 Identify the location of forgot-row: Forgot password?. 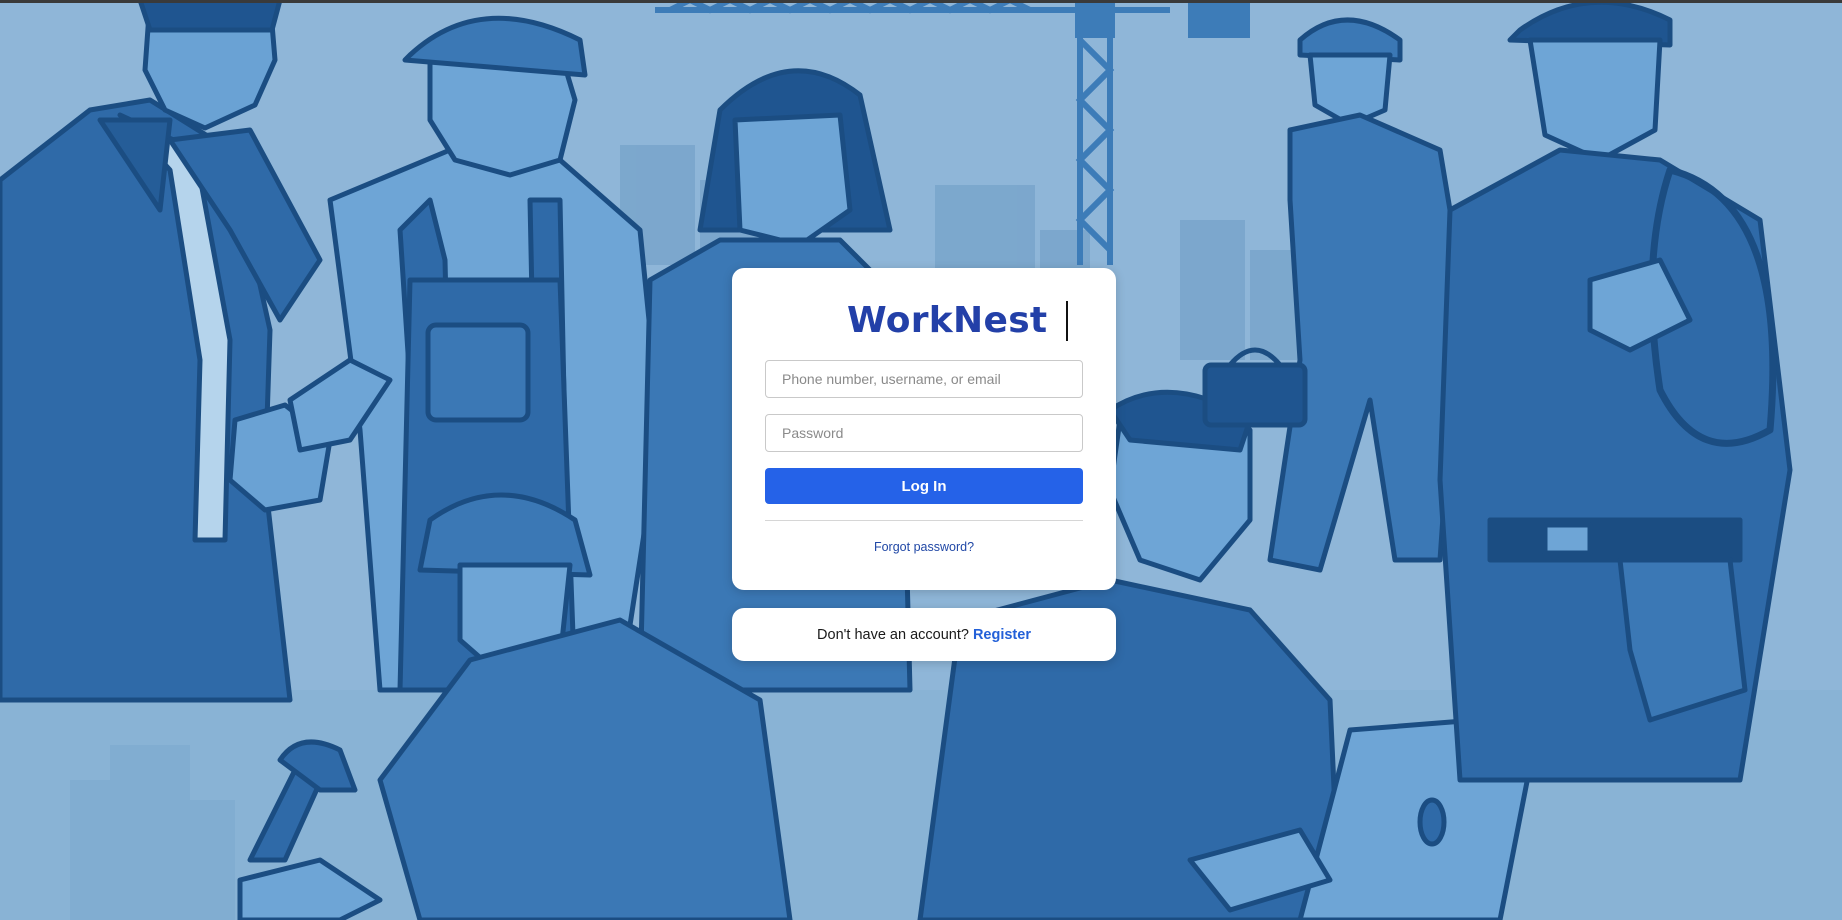
(924, 547).